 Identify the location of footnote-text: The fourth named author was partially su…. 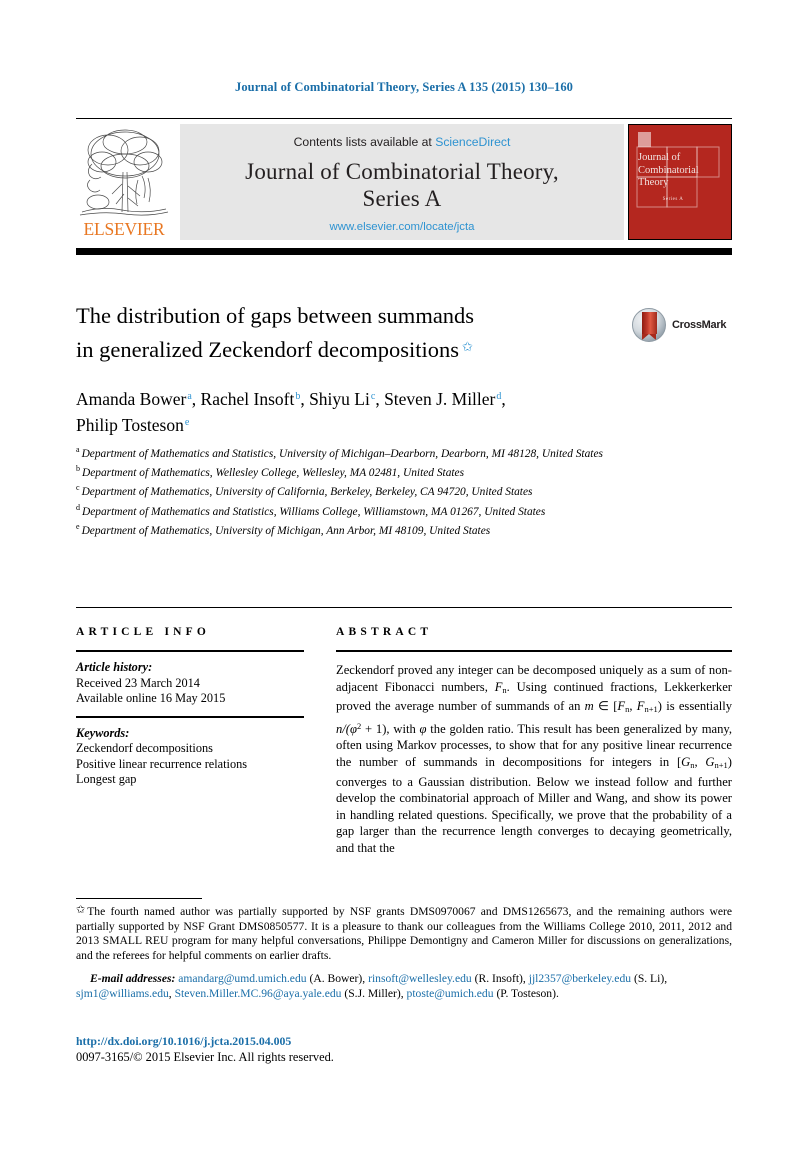
(404, 933).